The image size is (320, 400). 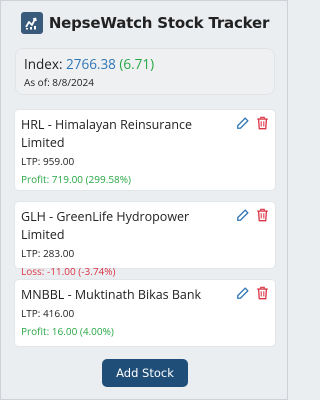 I want to click on app-header: NepseWatch Stock Tracker, so click(x=145, y=23).